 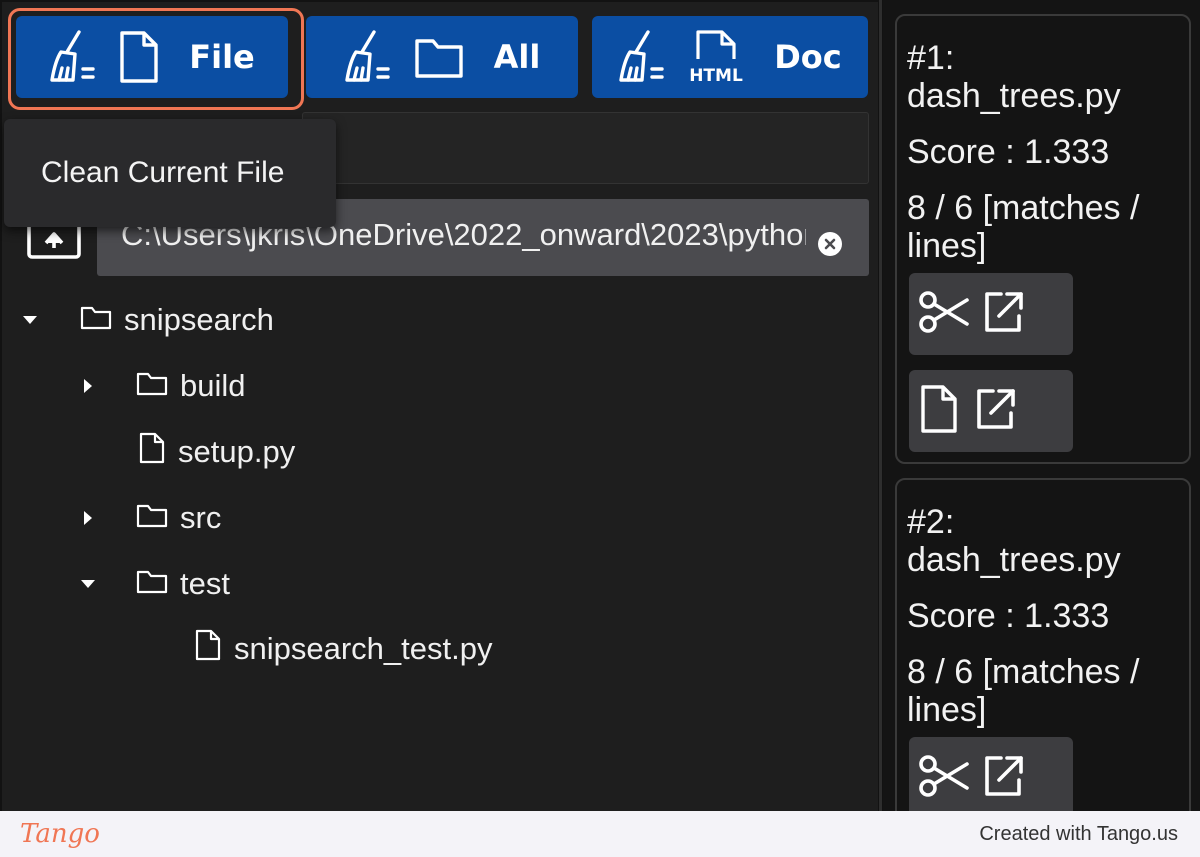 I want to click on tree-node-root: snipsearch, so click(x=146, y=320).